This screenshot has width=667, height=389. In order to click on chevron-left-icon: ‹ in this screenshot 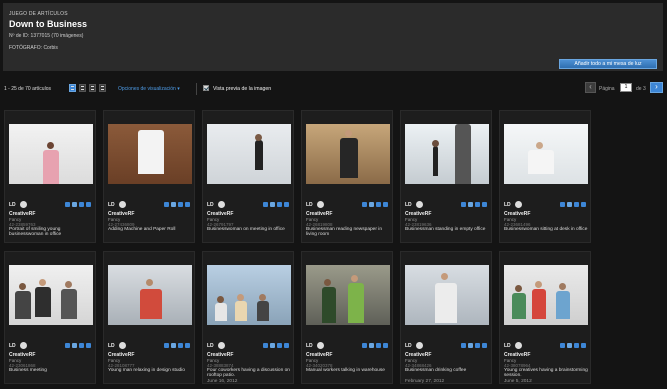, I will do `click(590, 87)`.